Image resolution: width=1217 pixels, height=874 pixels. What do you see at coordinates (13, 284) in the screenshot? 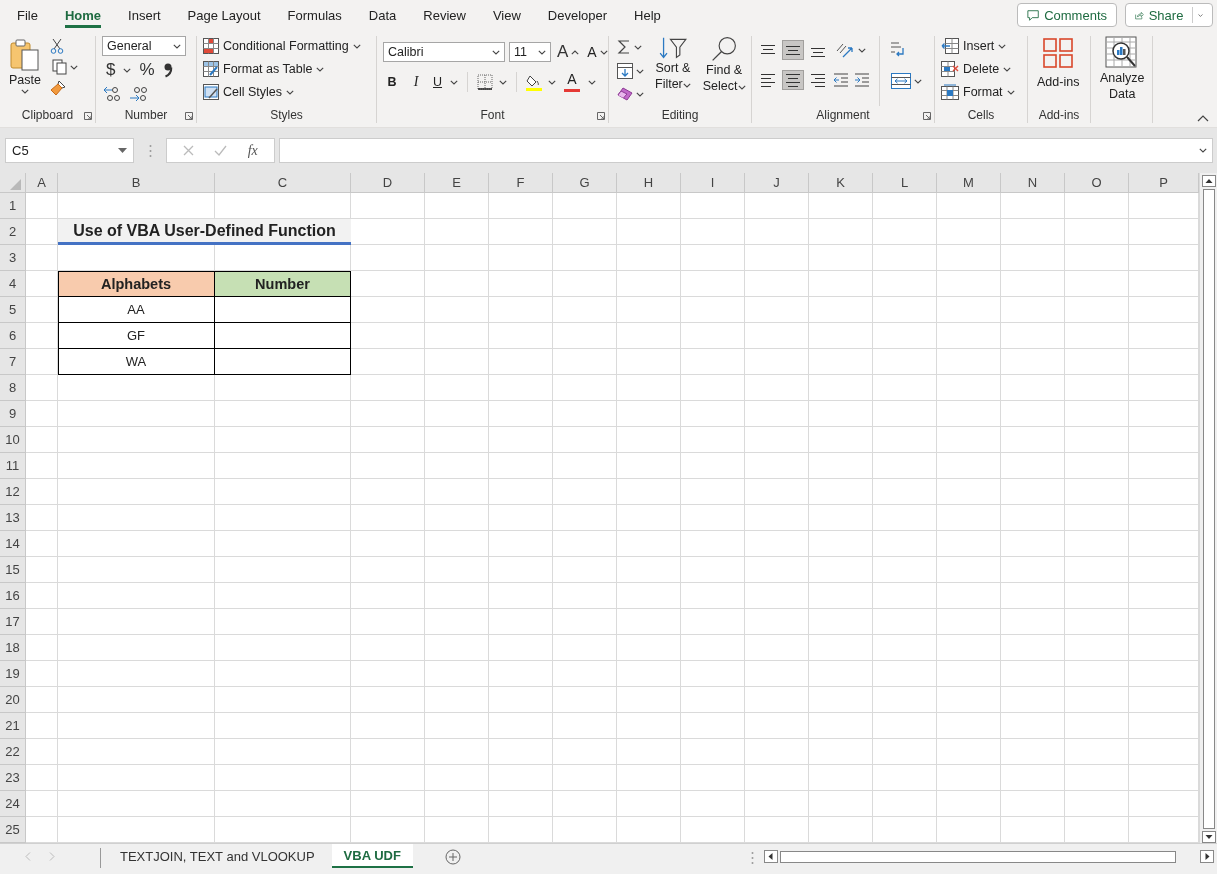
I see `row-header: 4` at bounding box center [13, 284].